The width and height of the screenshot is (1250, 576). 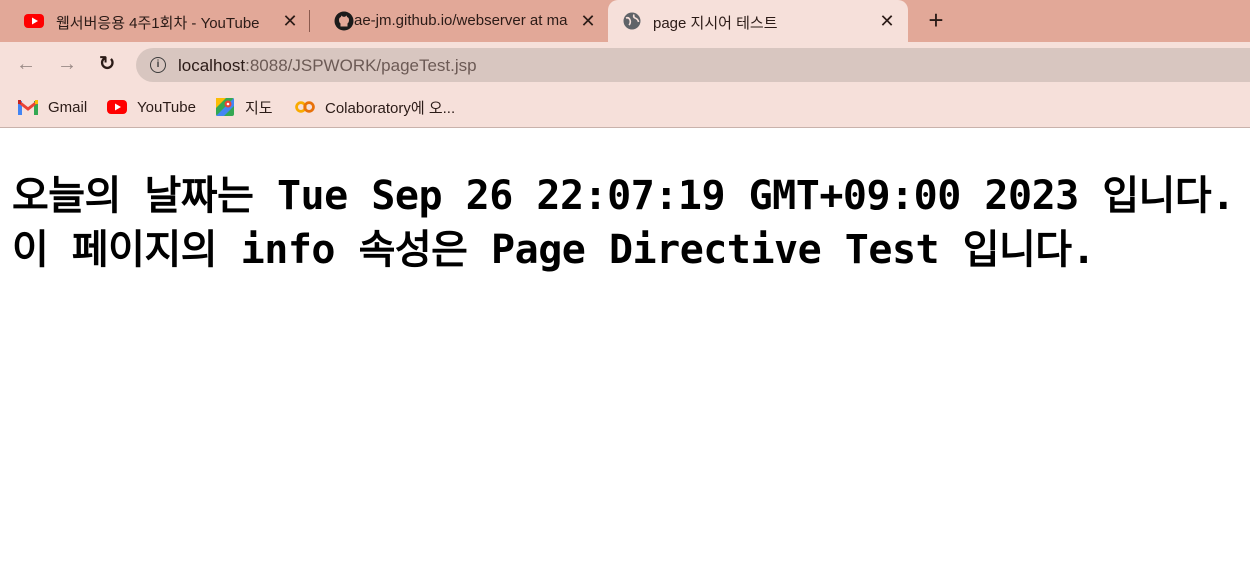 I want to click on info-message: 이 페이지의 info 속성은 Page Directive Test 입니다., so click(x=554, y=250).